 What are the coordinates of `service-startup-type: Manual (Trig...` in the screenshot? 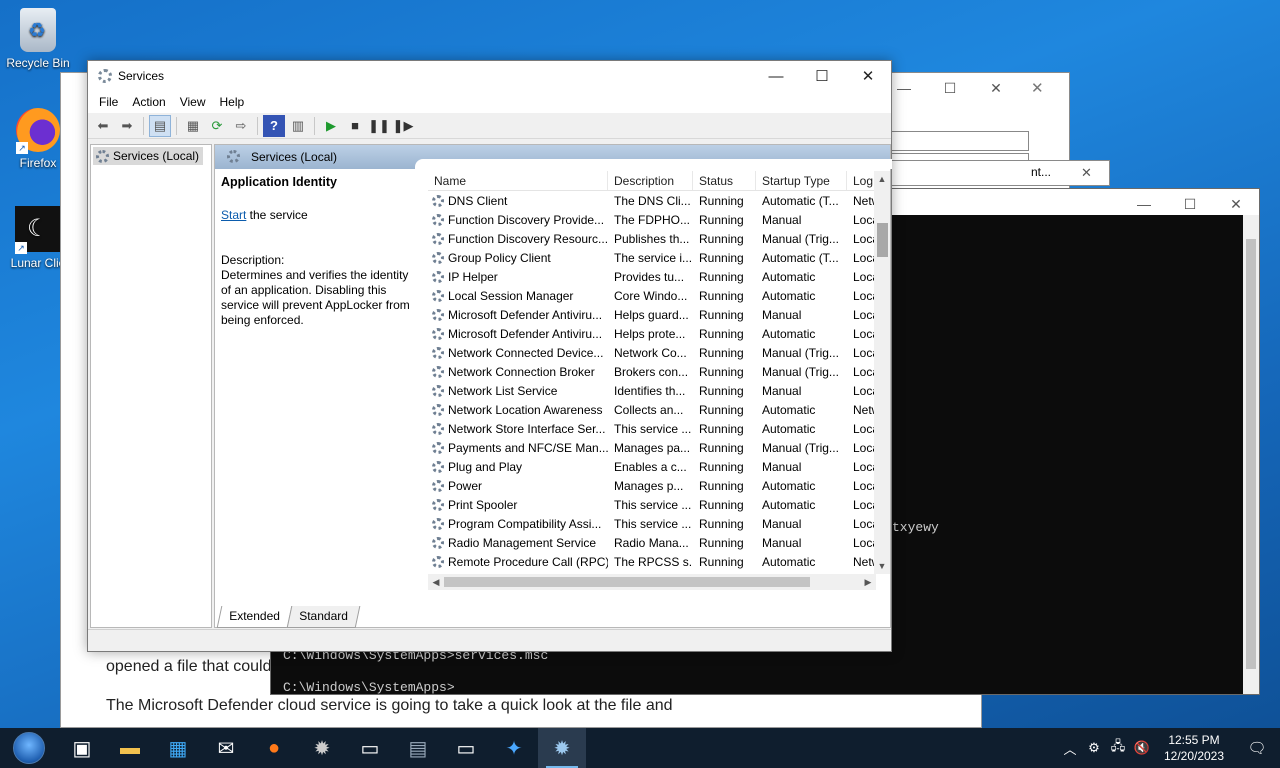 It's located at (800, 447).